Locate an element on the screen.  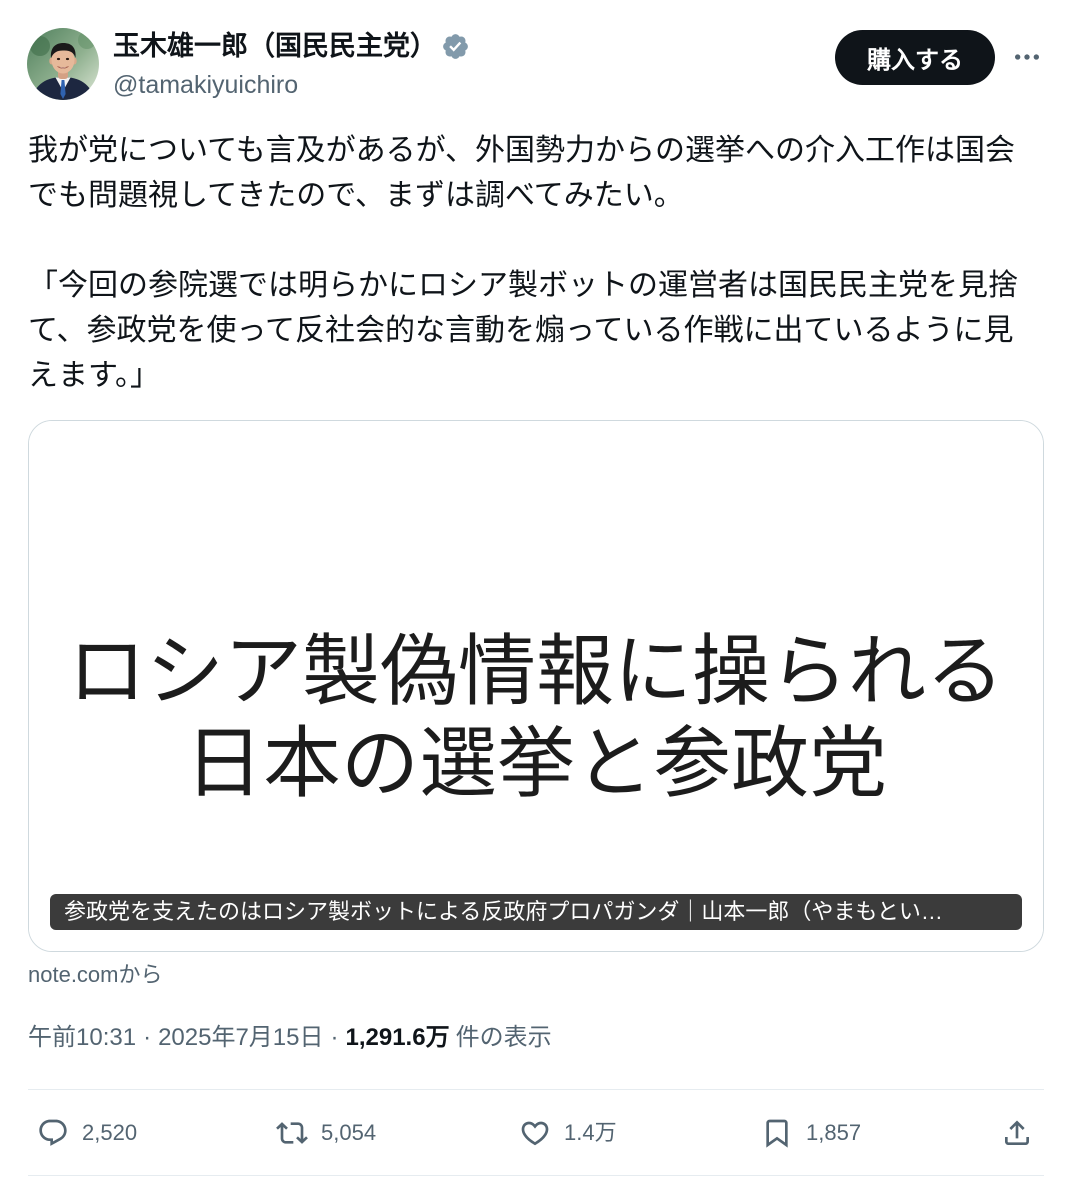
retweet-button: 5,054 is located at coordinates (326, 1133).